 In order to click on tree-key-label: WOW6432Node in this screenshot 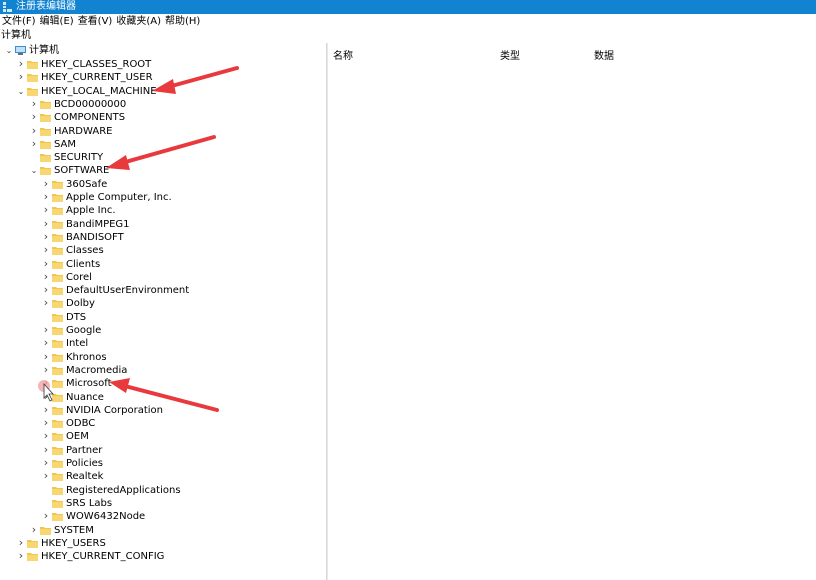, I will do `click(106, 517)`.